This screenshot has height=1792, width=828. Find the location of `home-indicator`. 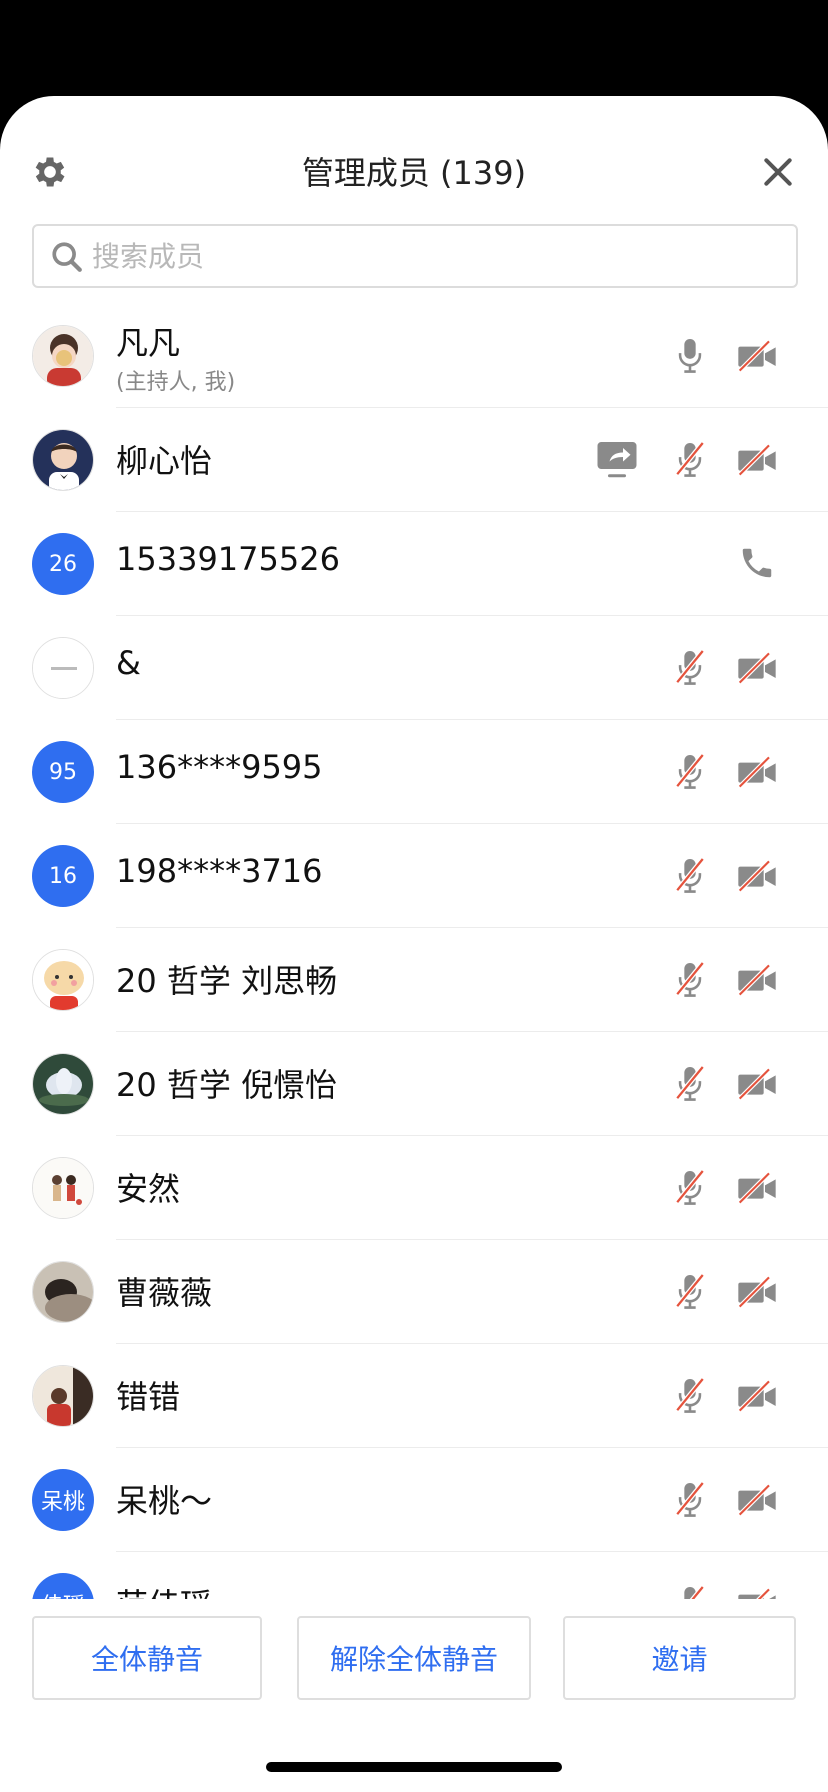

home-indicator is located at coordinates (414, 1767).